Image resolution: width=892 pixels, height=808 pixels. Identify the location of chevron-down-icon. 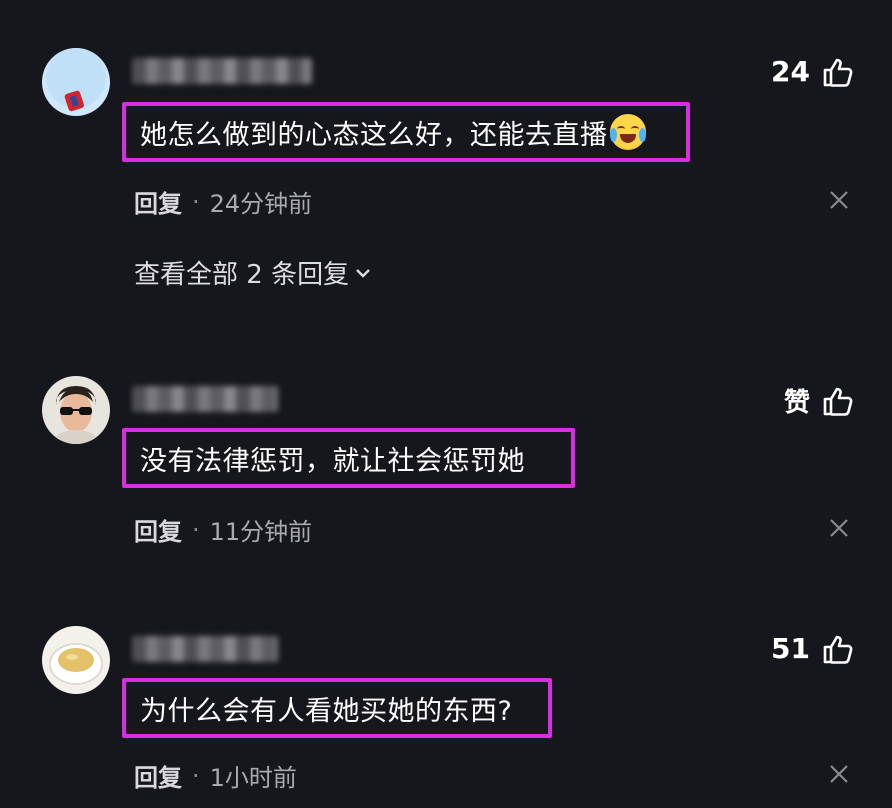
(363, 273).